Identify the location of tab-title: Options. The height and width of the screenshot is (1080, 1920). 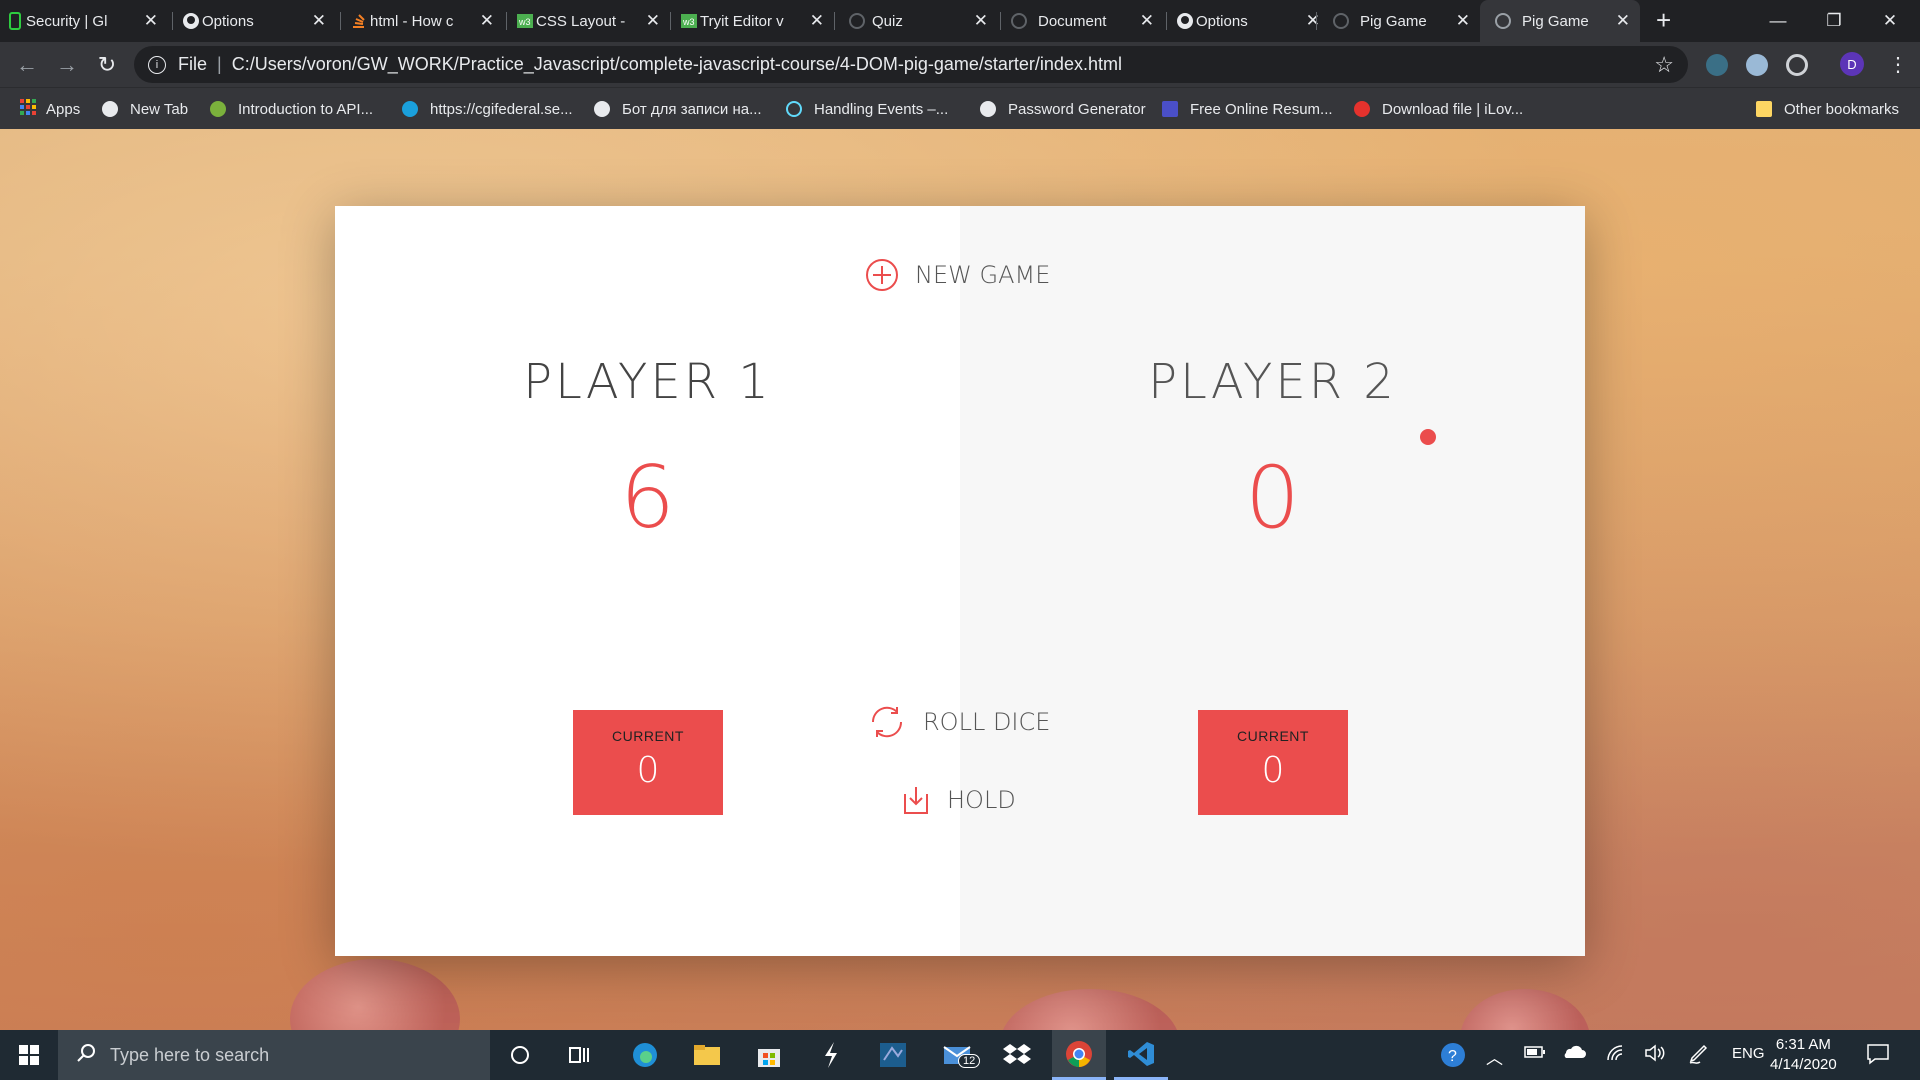
(228, 21).